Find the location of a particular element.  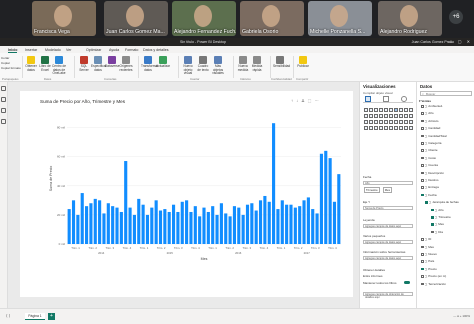

tooltips-well: Agregue campos de datos aquí is located at coordinates (388, 258).